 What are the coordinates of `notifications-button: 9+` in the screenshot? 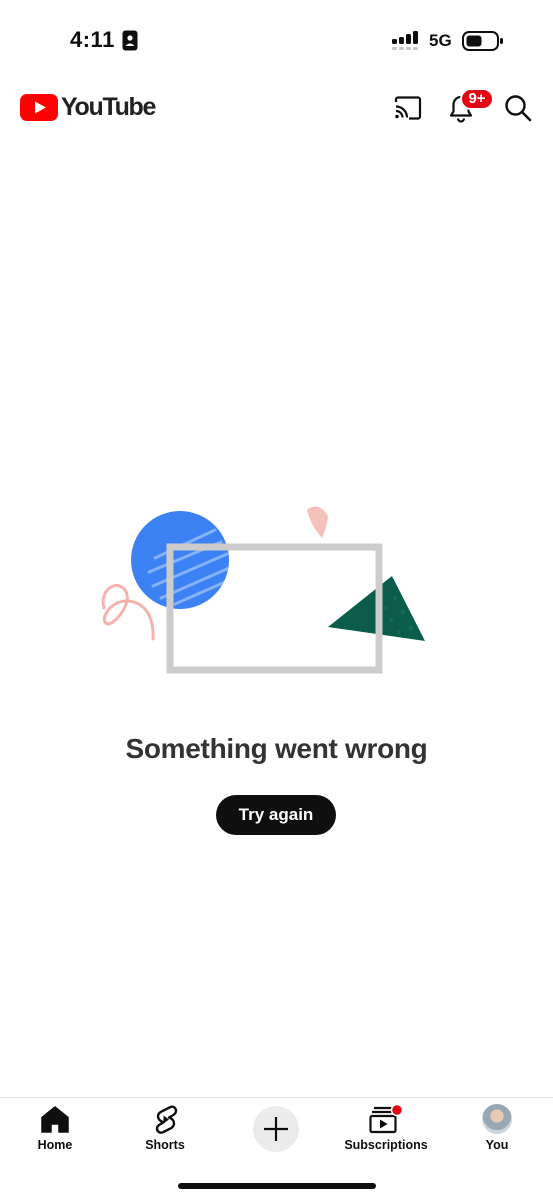 It's located at (469, 107).